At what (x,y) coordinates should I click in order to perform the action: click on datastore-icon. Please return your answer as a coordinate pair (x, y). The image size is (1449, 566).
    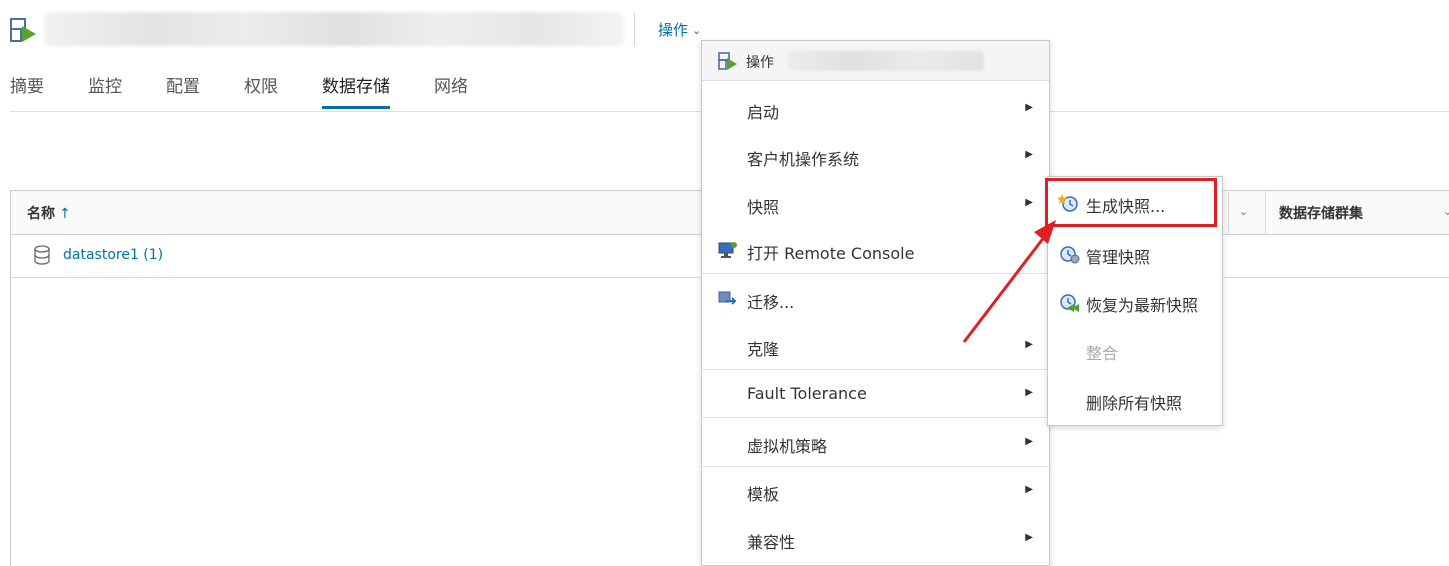
    Looking at the image, I should click on (42, 255).